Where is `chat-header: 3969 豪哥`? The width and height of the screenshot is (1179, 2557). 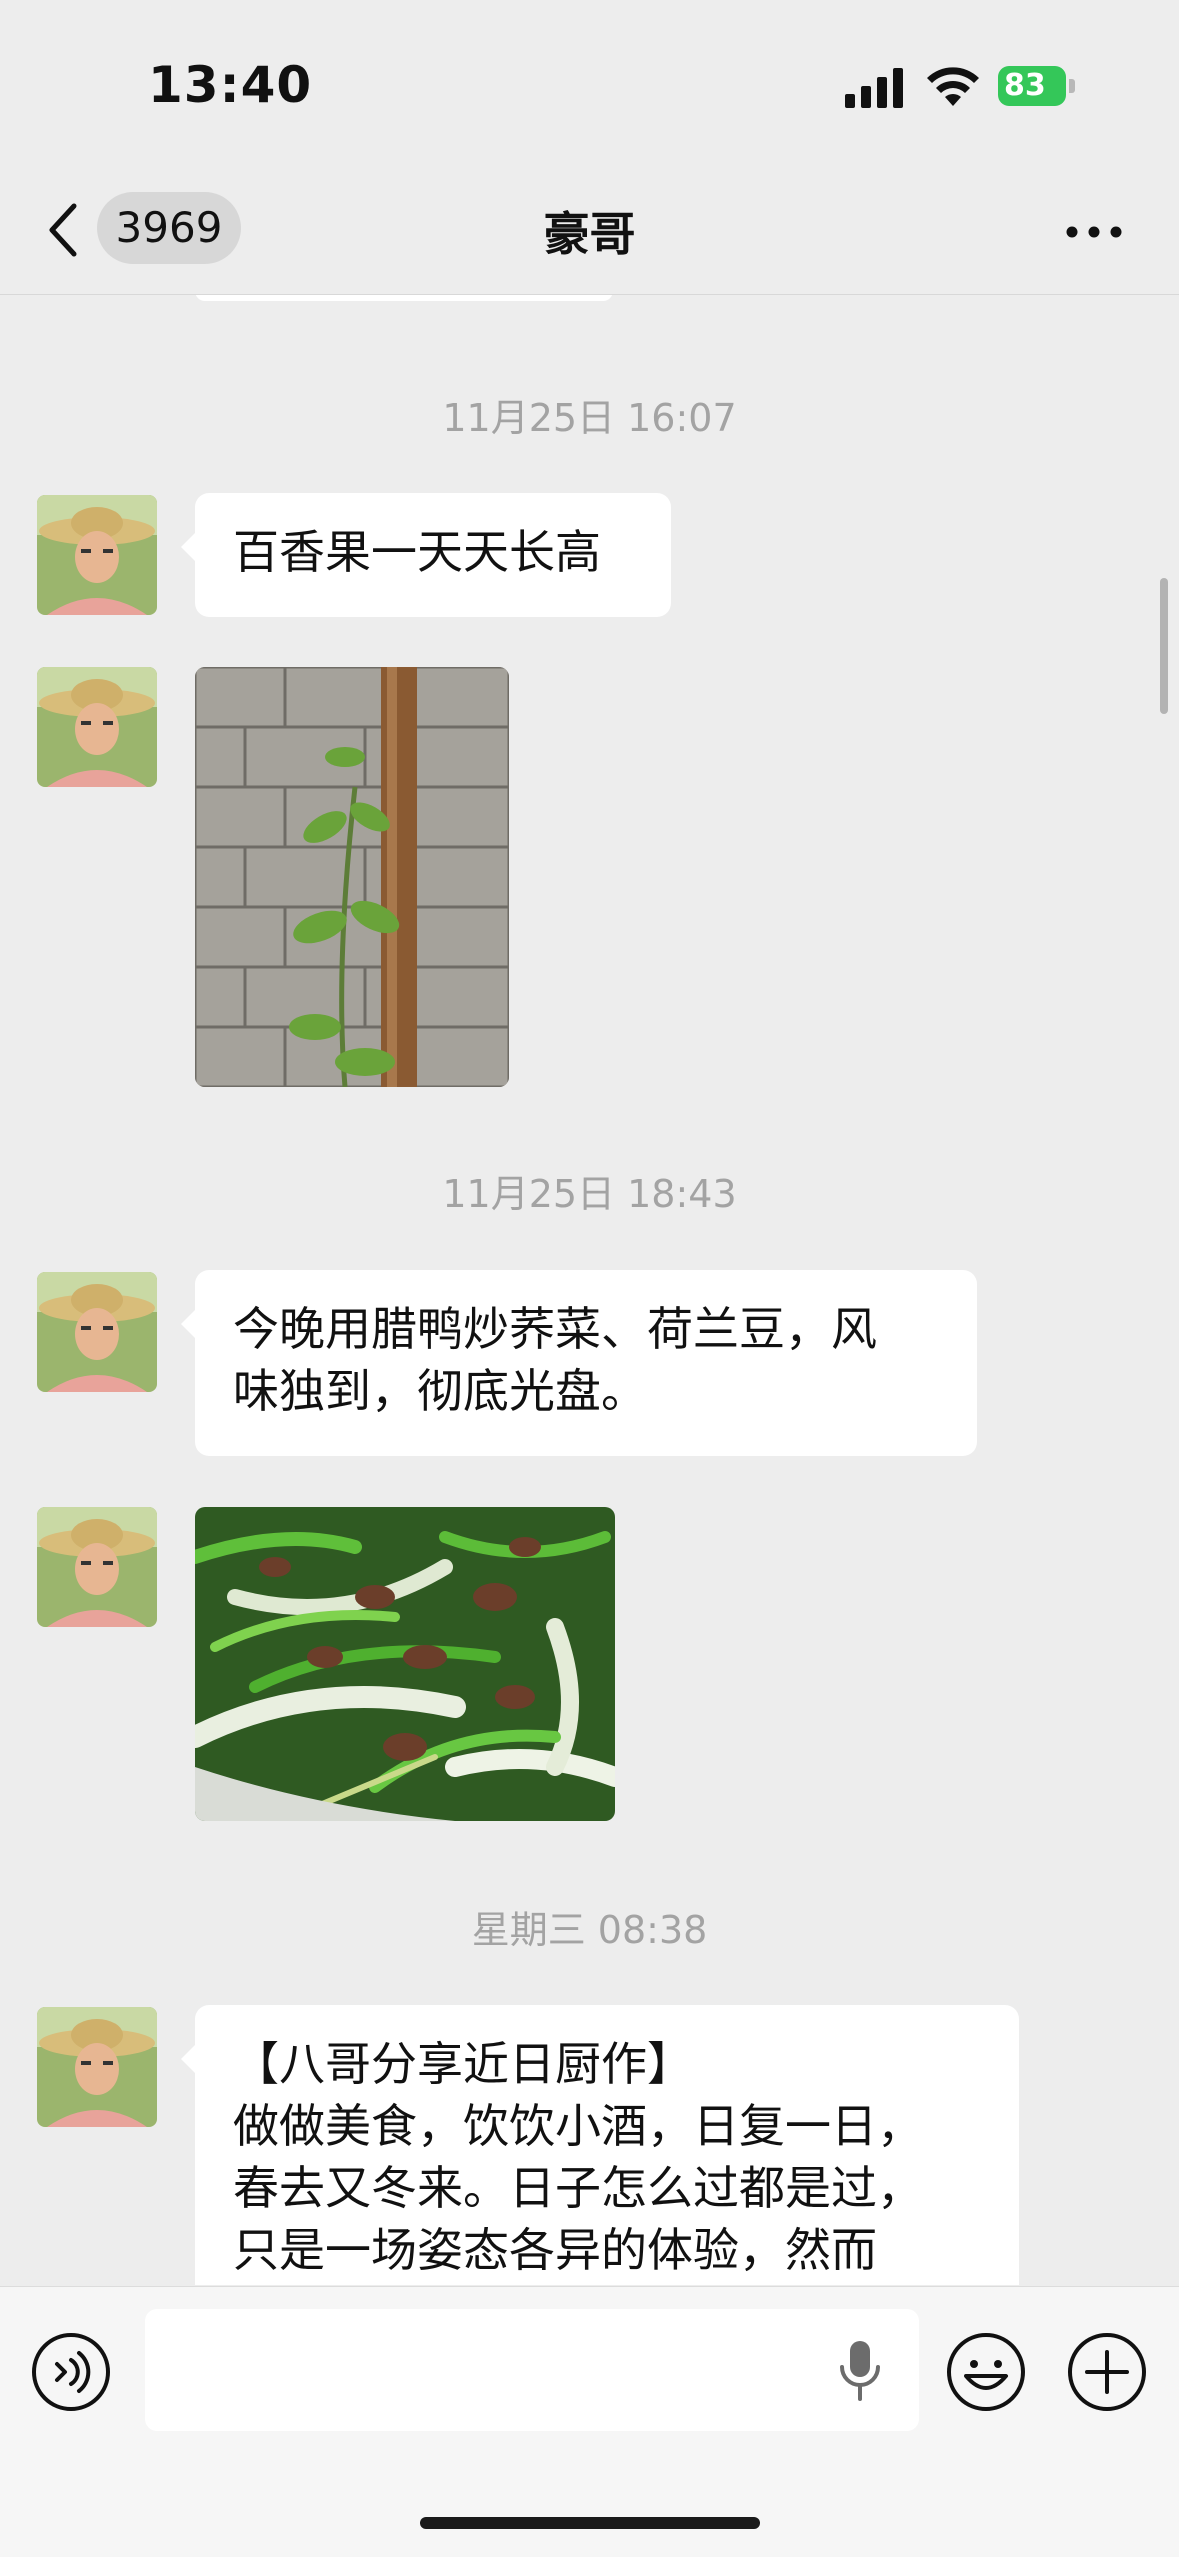
chat-header: 3969 豪哥 is located at coordinates (589, 232).